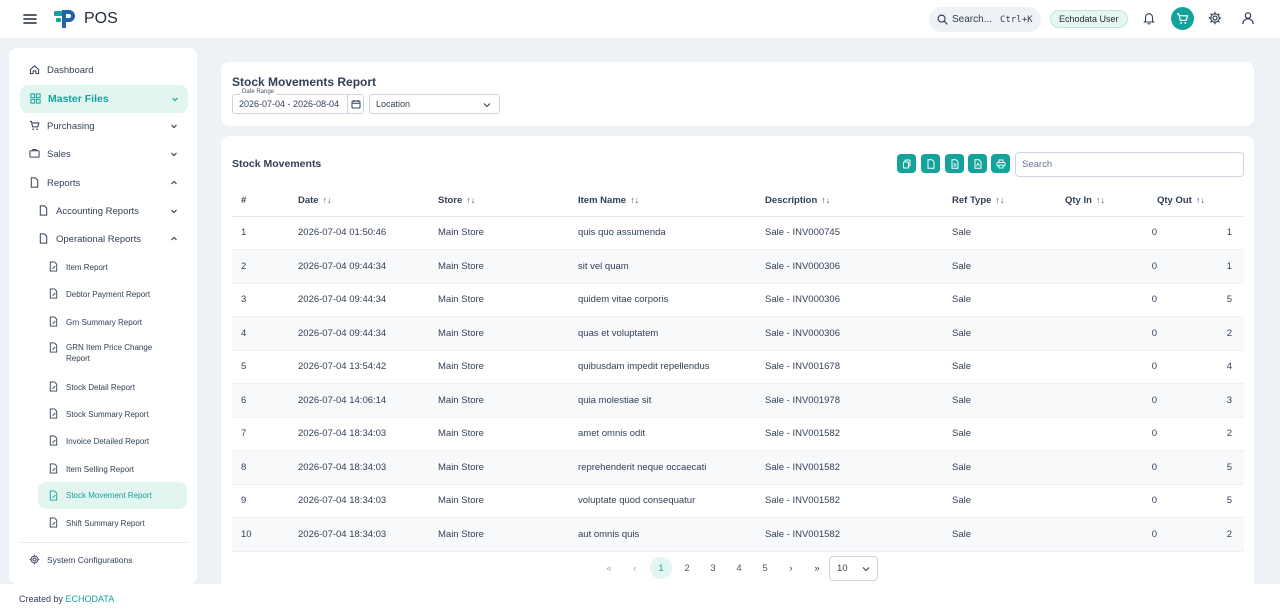 The image size is (1280, 612). I want to click on search-icon, so click(942, 19).